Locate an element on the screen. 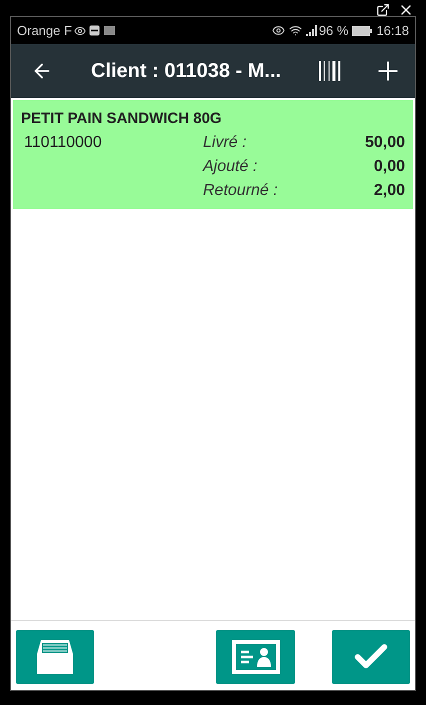  product-name: PETIT PAIN SANDWICH 80G is located at coordinates (122, 119).